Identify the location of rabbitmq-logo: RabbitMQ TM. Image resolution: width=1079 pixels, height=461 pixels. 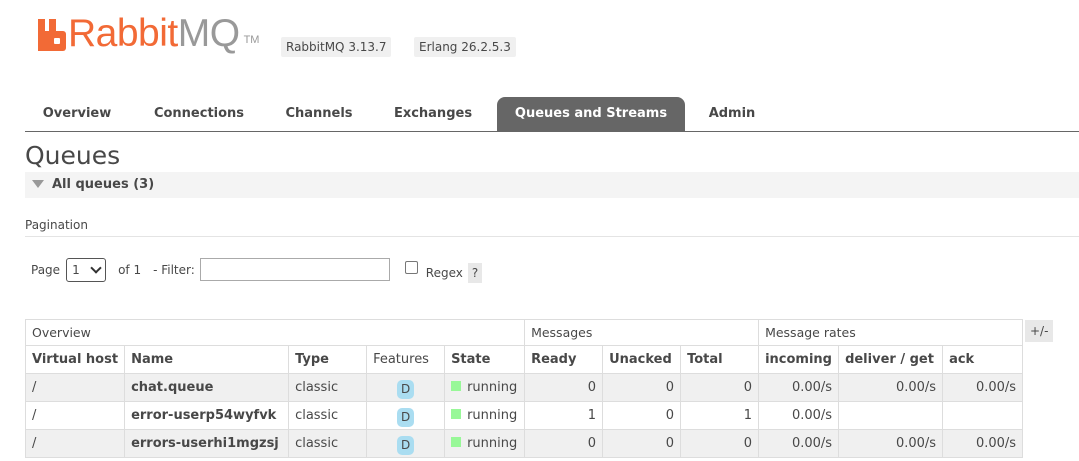
(148, 34).